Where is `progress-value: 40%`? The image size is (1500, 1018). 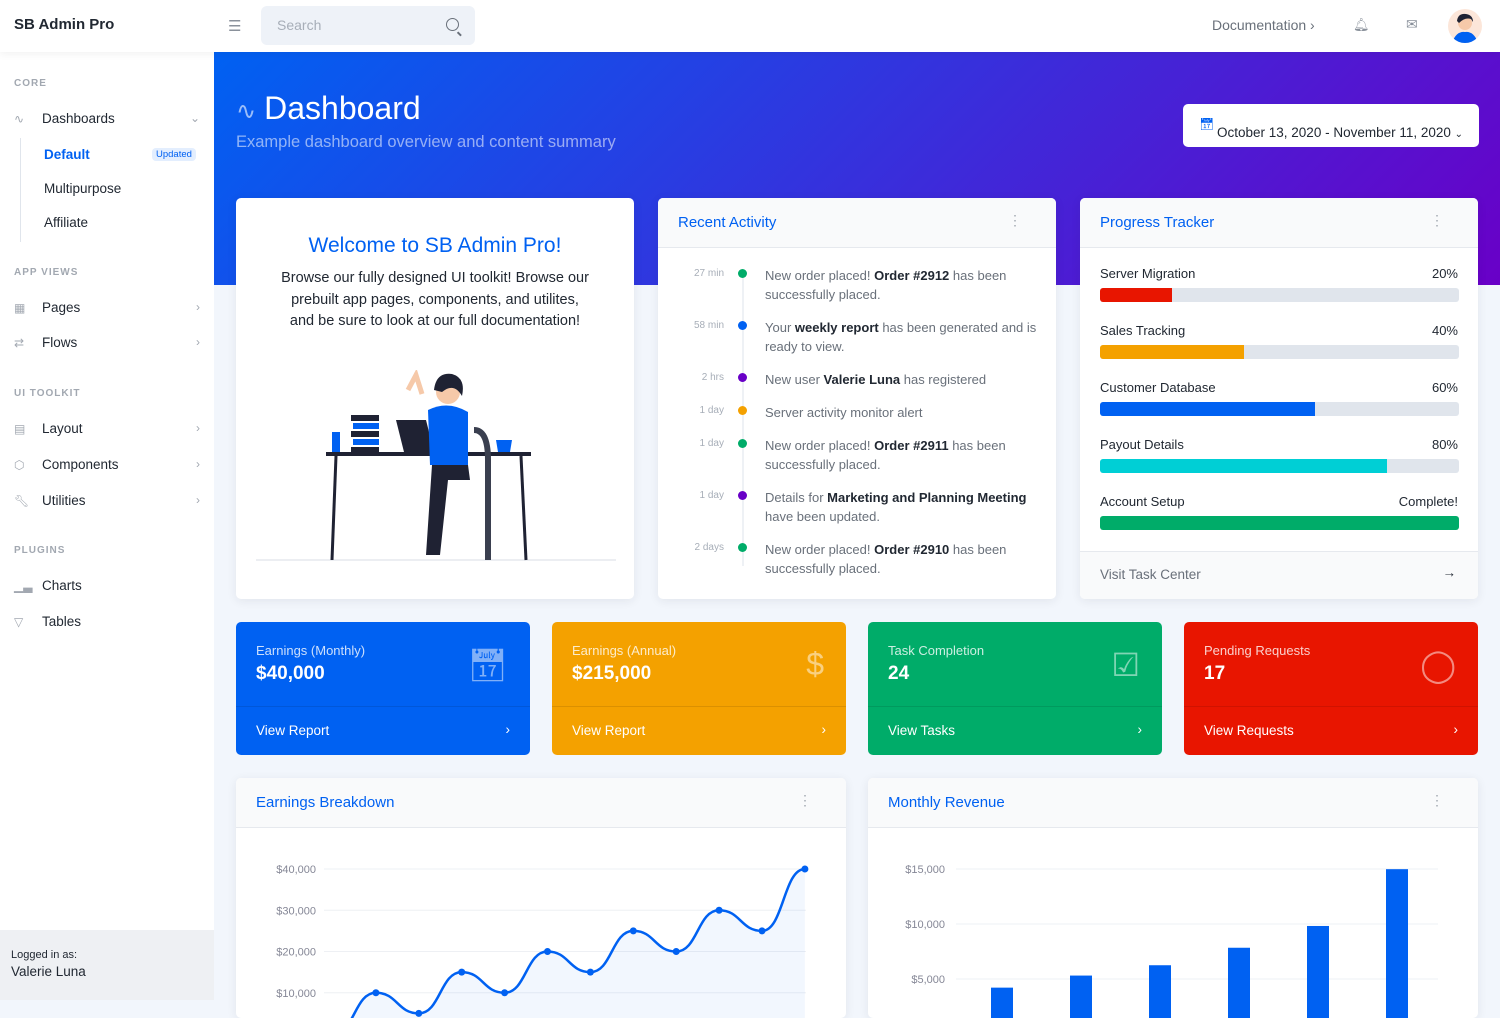
progress-value: 40% is located at coordinates (1444, 330).